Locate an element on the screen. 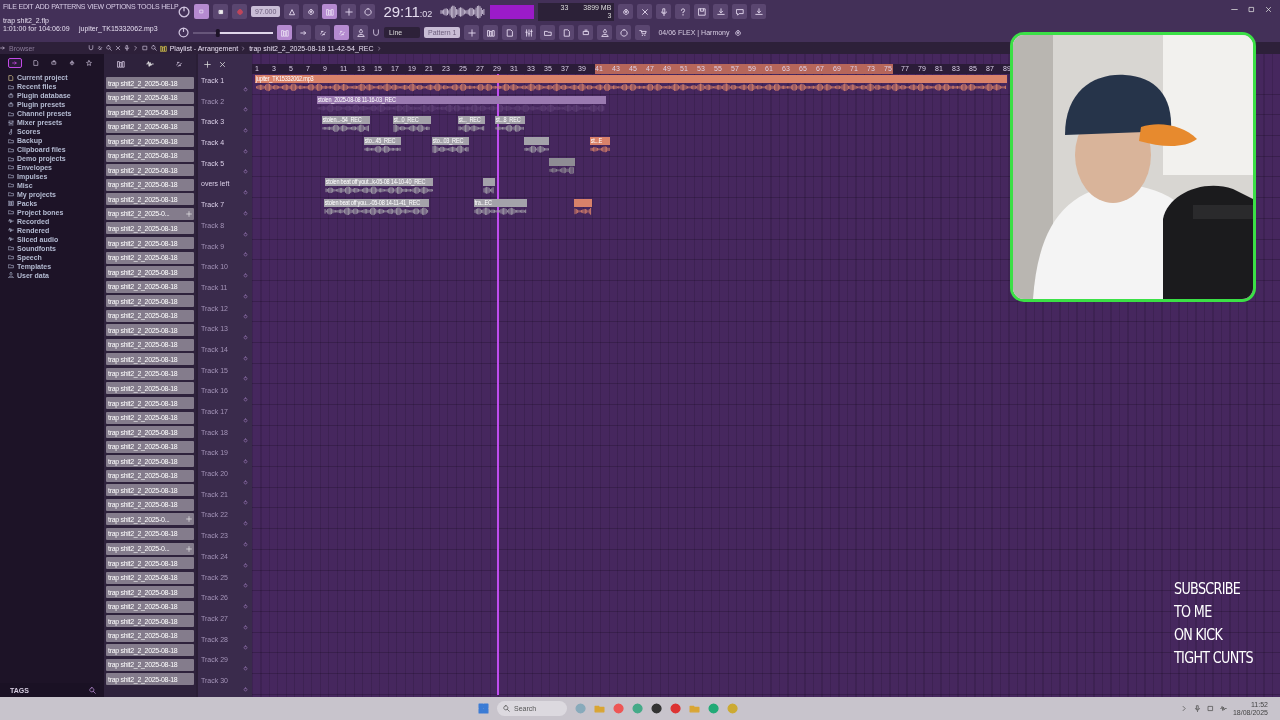 The height and width of the screenshot is (720, 1280). save-button is located at coordinates (702, 11).